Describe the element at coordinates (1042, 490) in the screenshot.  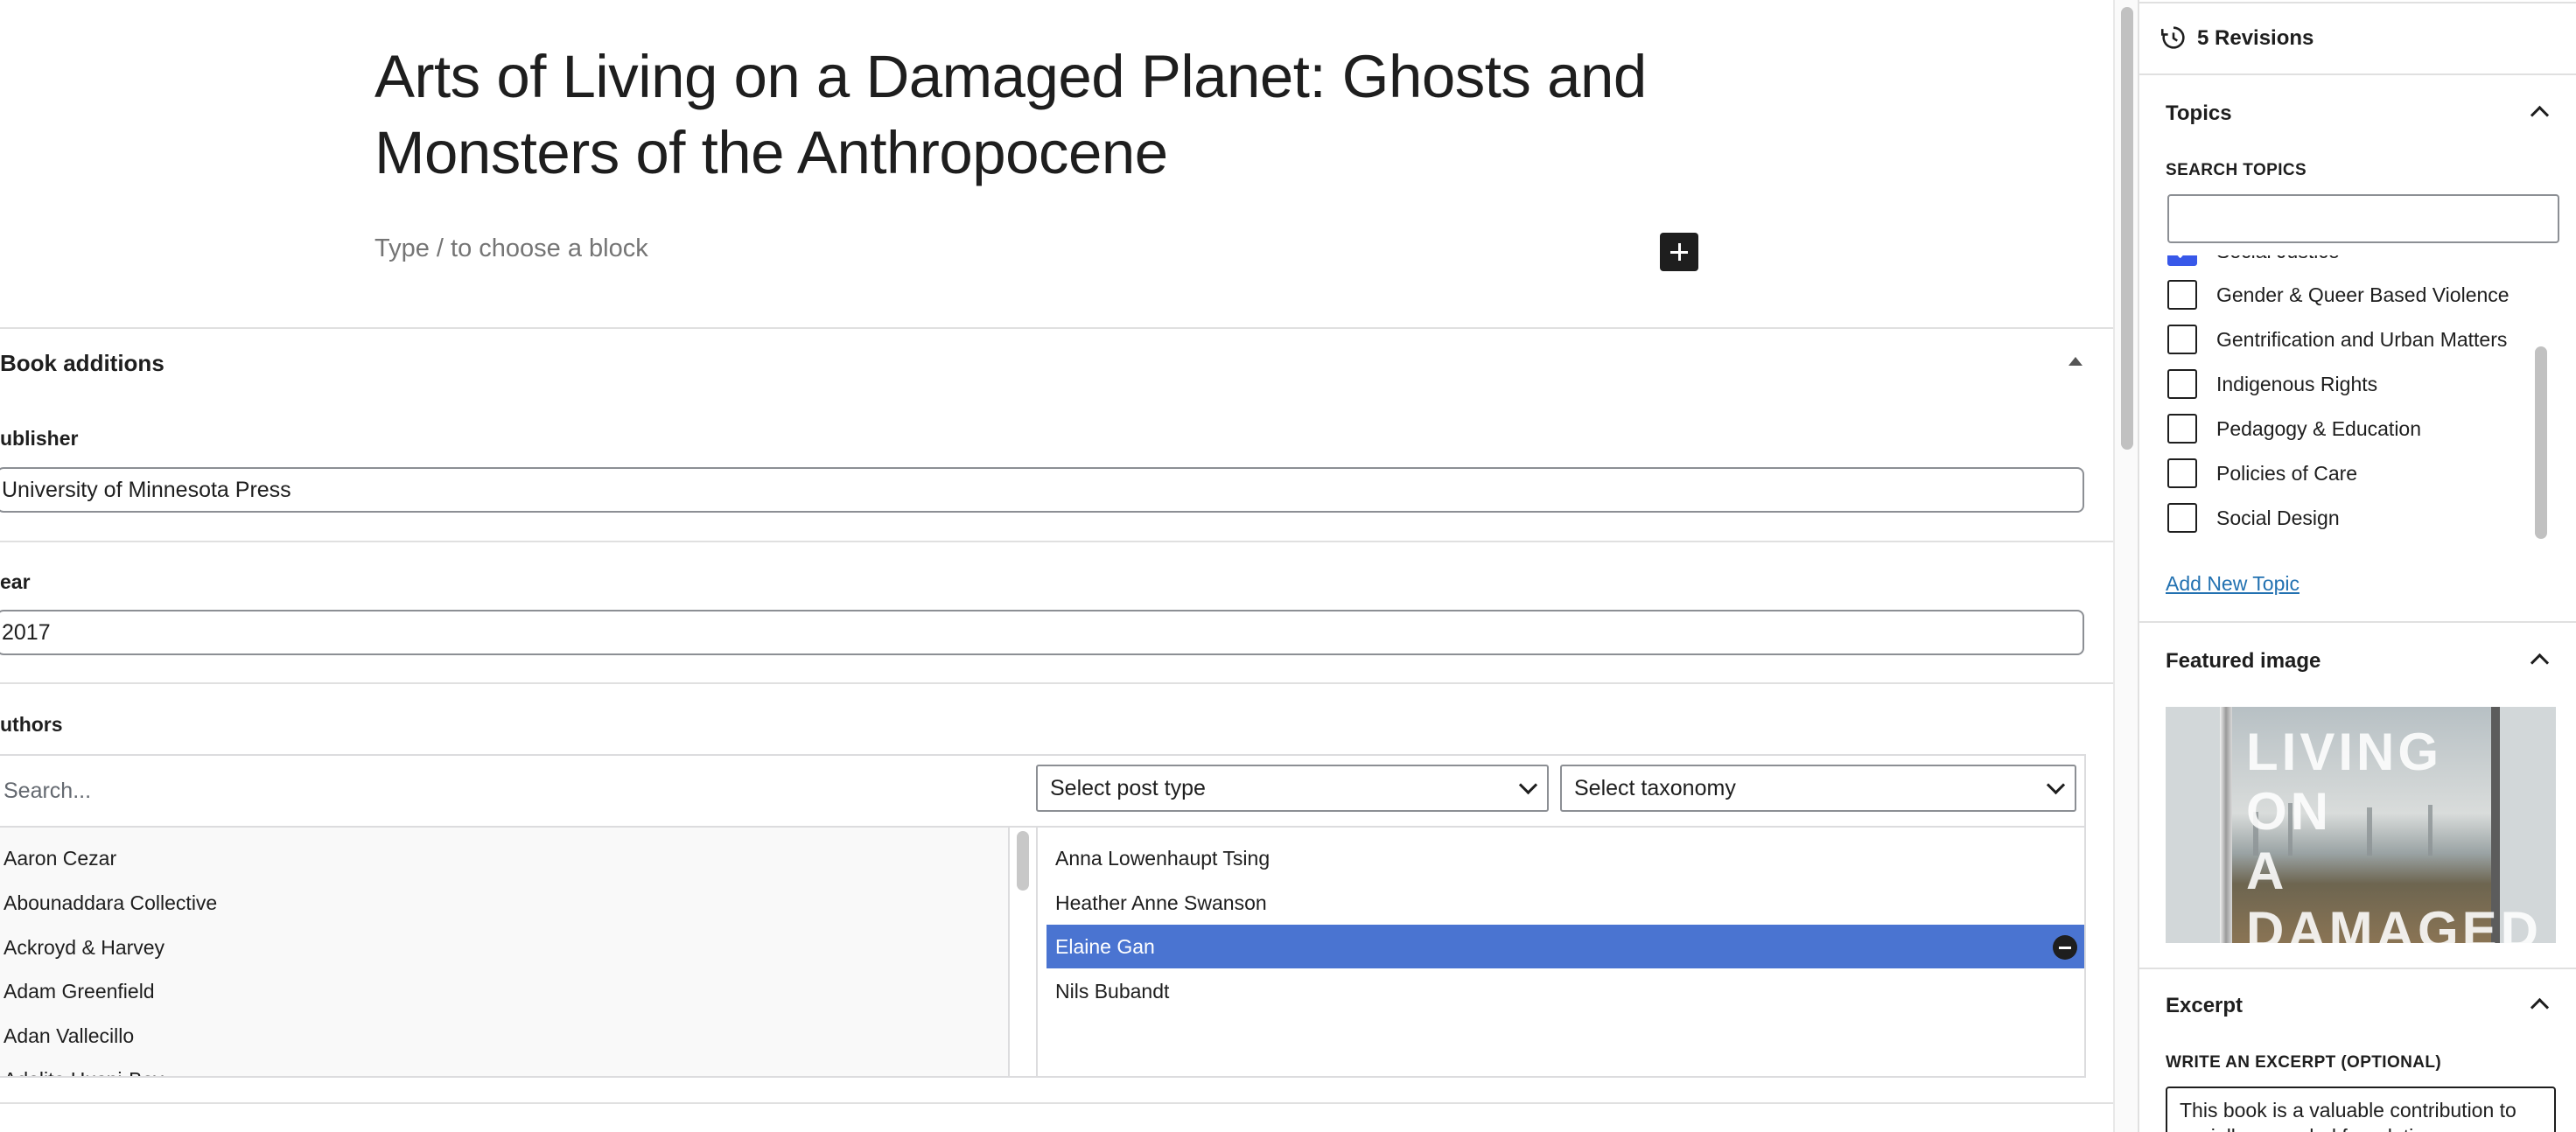
I see `publisher-input: University of Minnesota Press` at that location.